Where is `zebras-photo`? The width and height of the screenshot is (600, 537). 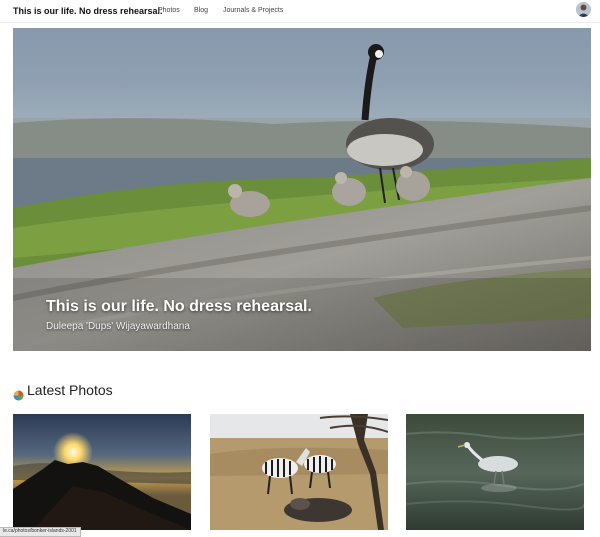 zebras-photo is located at coordinates (299, 472).